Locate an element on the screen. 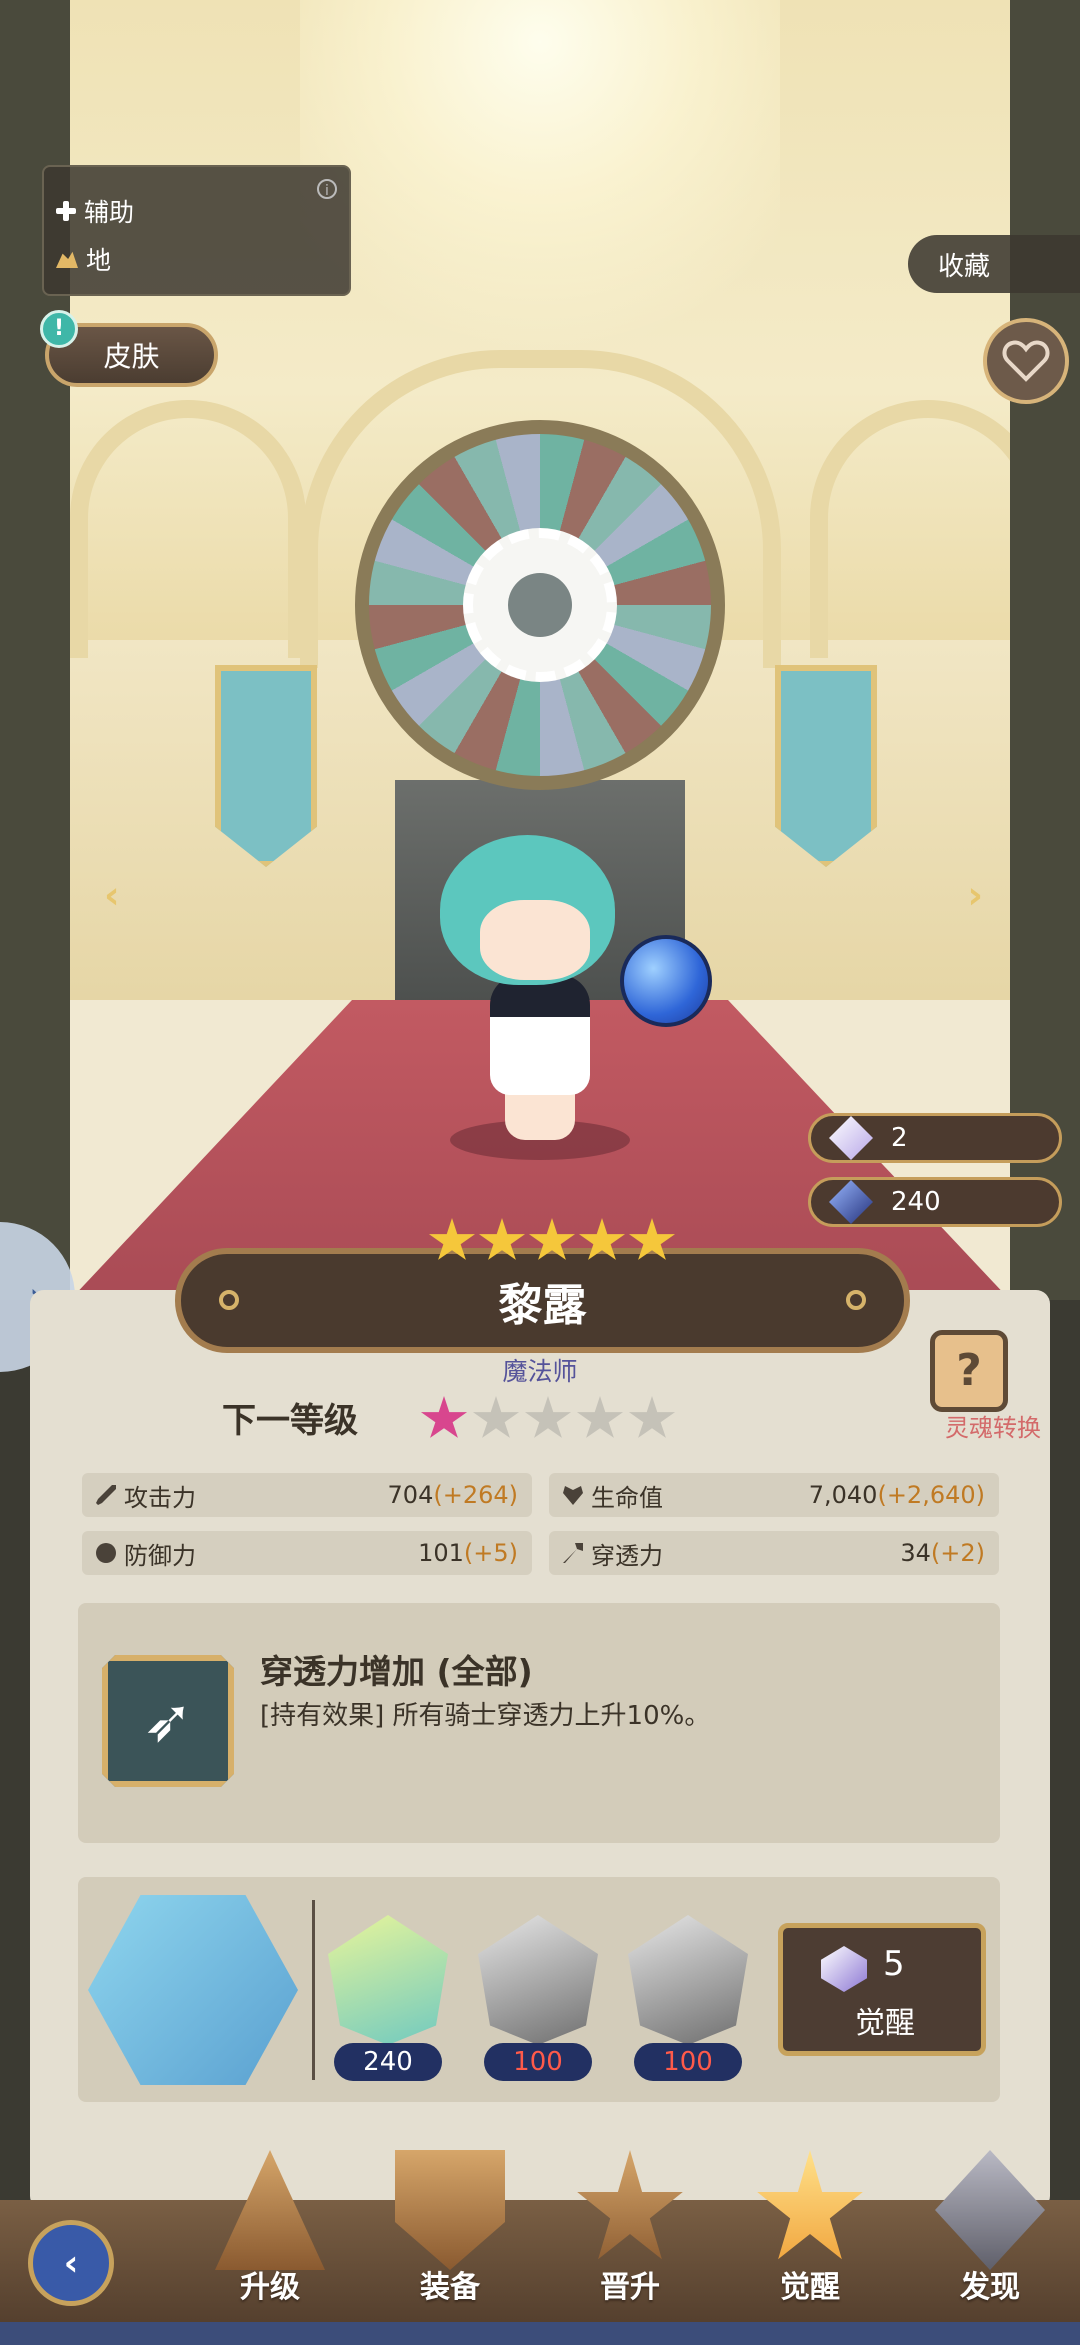  character-legs is located at coordinates (540, 1115).